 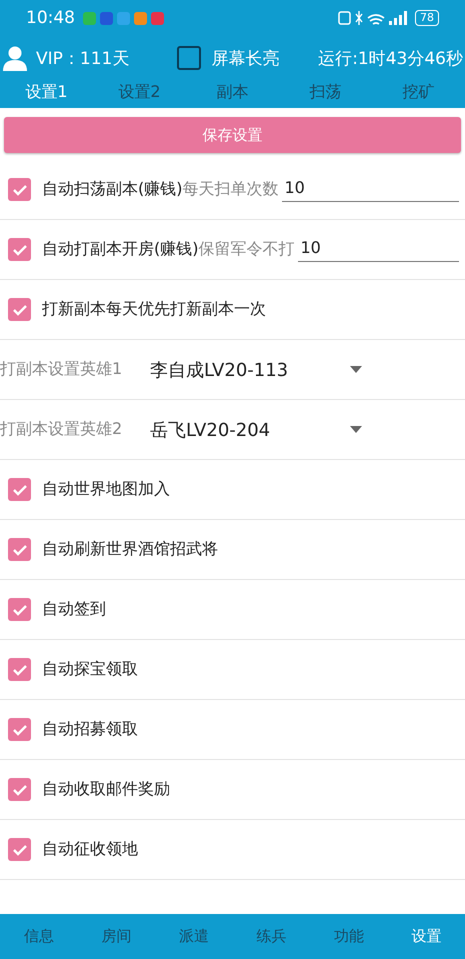 What do you see at coordinates (325, 92) in the screenshot?
I see `tab: 扫荡` at bounding box center [325, 92].